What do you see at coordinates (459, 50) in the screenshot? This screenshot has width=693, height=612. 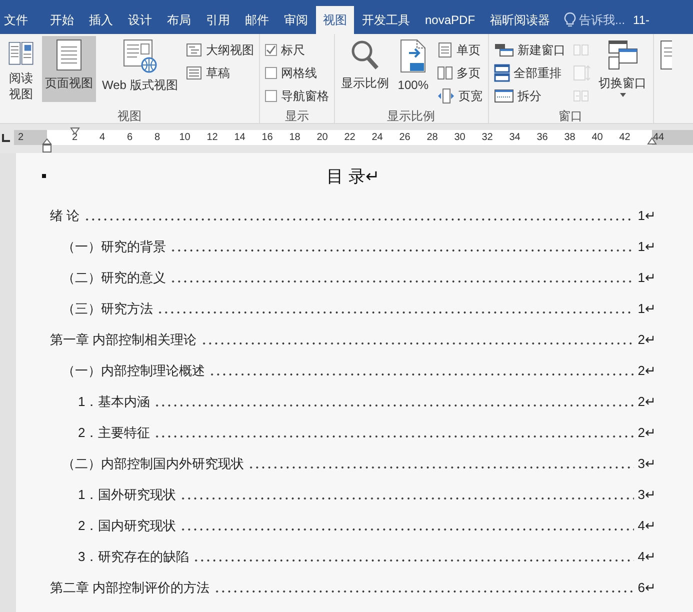 I see `ribbon-button: 单页` at bounding box center [459, 50].